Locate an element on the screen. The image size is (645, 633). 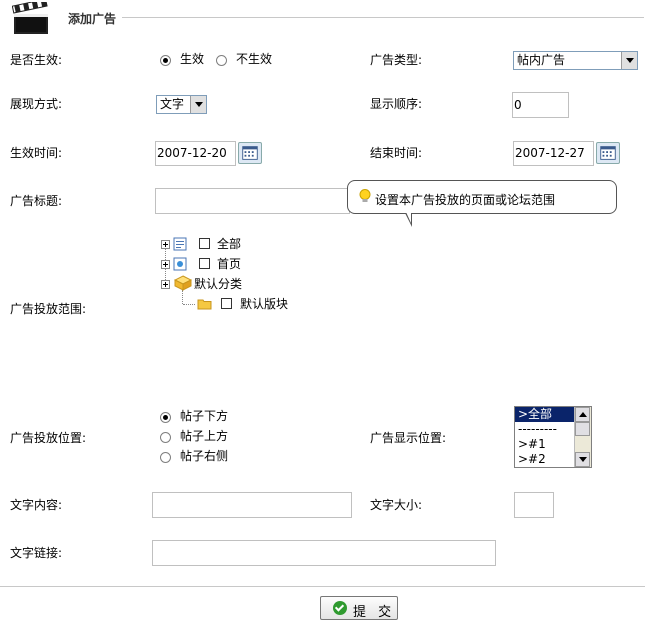
list-item: --------- is located at coordinates (545, 429).